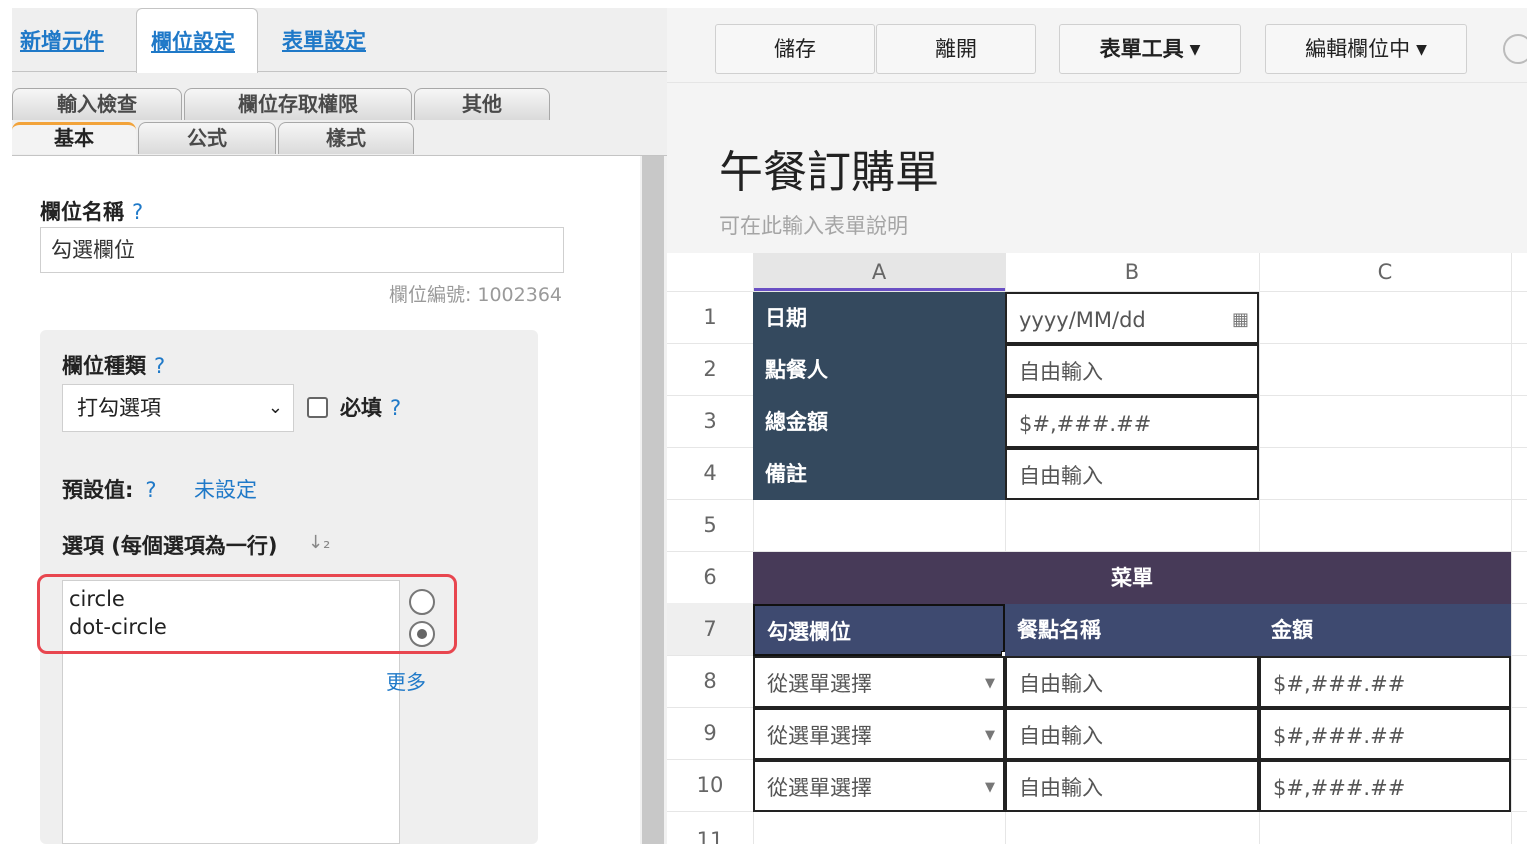 Image resolution: width=1527 pixels, height=844 pixels. Describe the element at coordinates (150, 490) in the screenshot. I see `default-help-icon: ?` at that location.